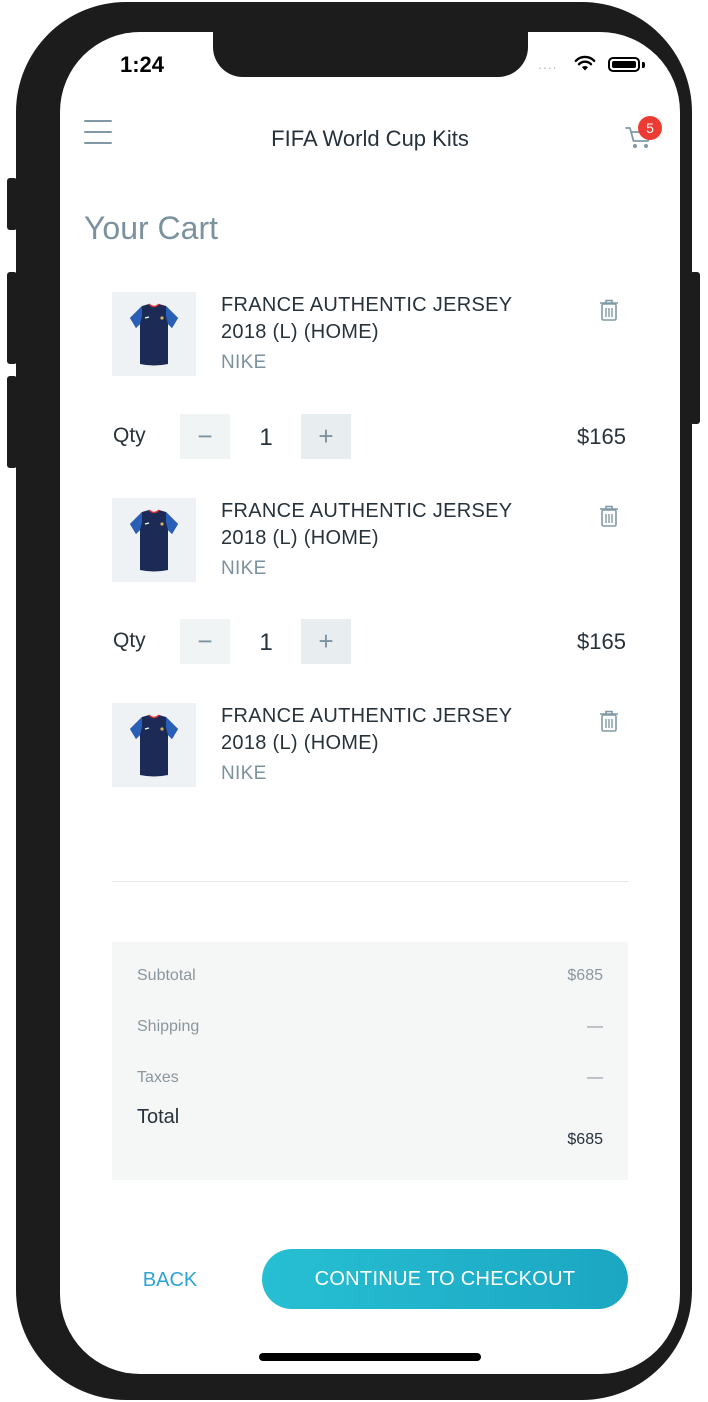 This screenshot has height=1402, width=708. Describe the element at coordinates (585, 63) in the screenshot. I see `wifi-icon` at that location.